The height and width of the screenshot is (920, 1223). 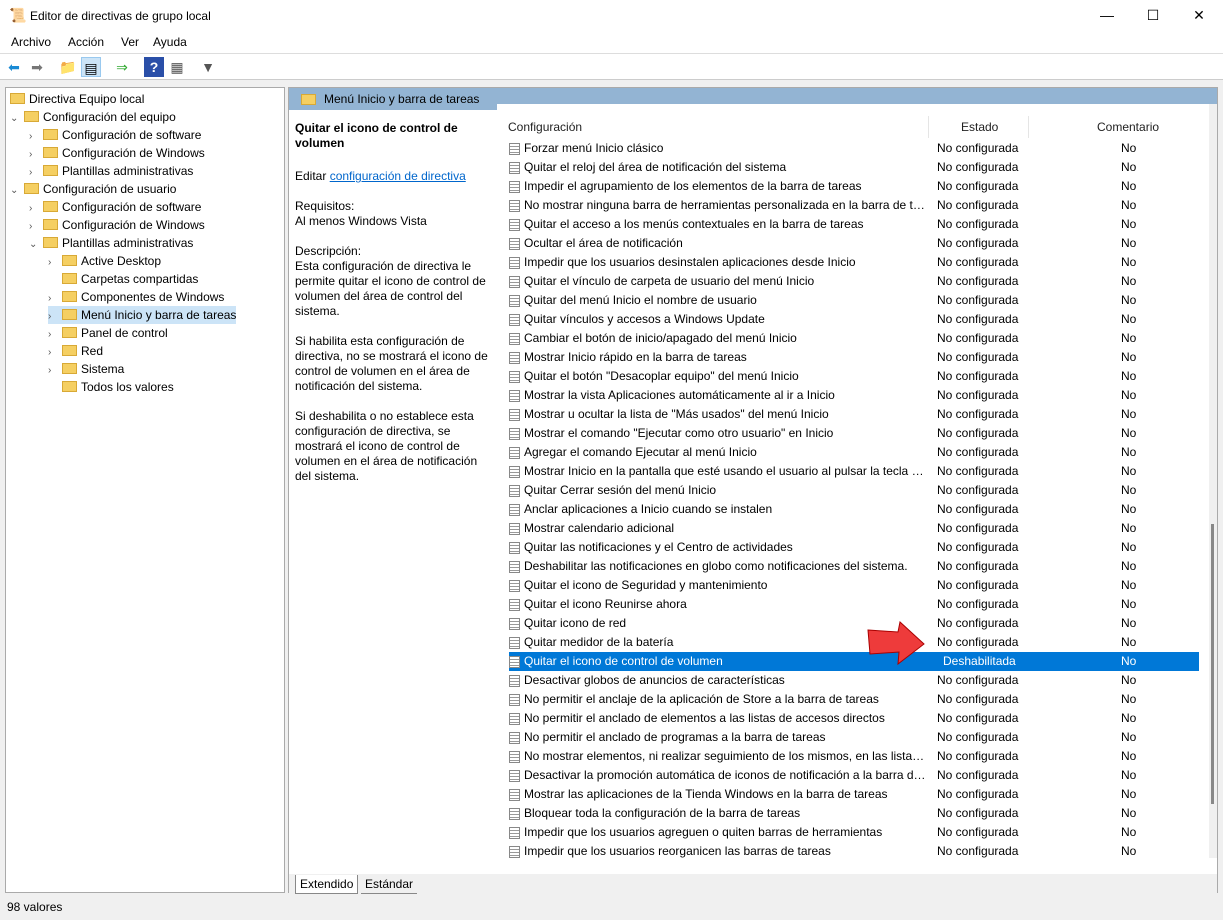 What do you see at coordinates (389, 884) in the screenshot?
I see `tab-estandar: Estándar` at bounding box center [389, 884].